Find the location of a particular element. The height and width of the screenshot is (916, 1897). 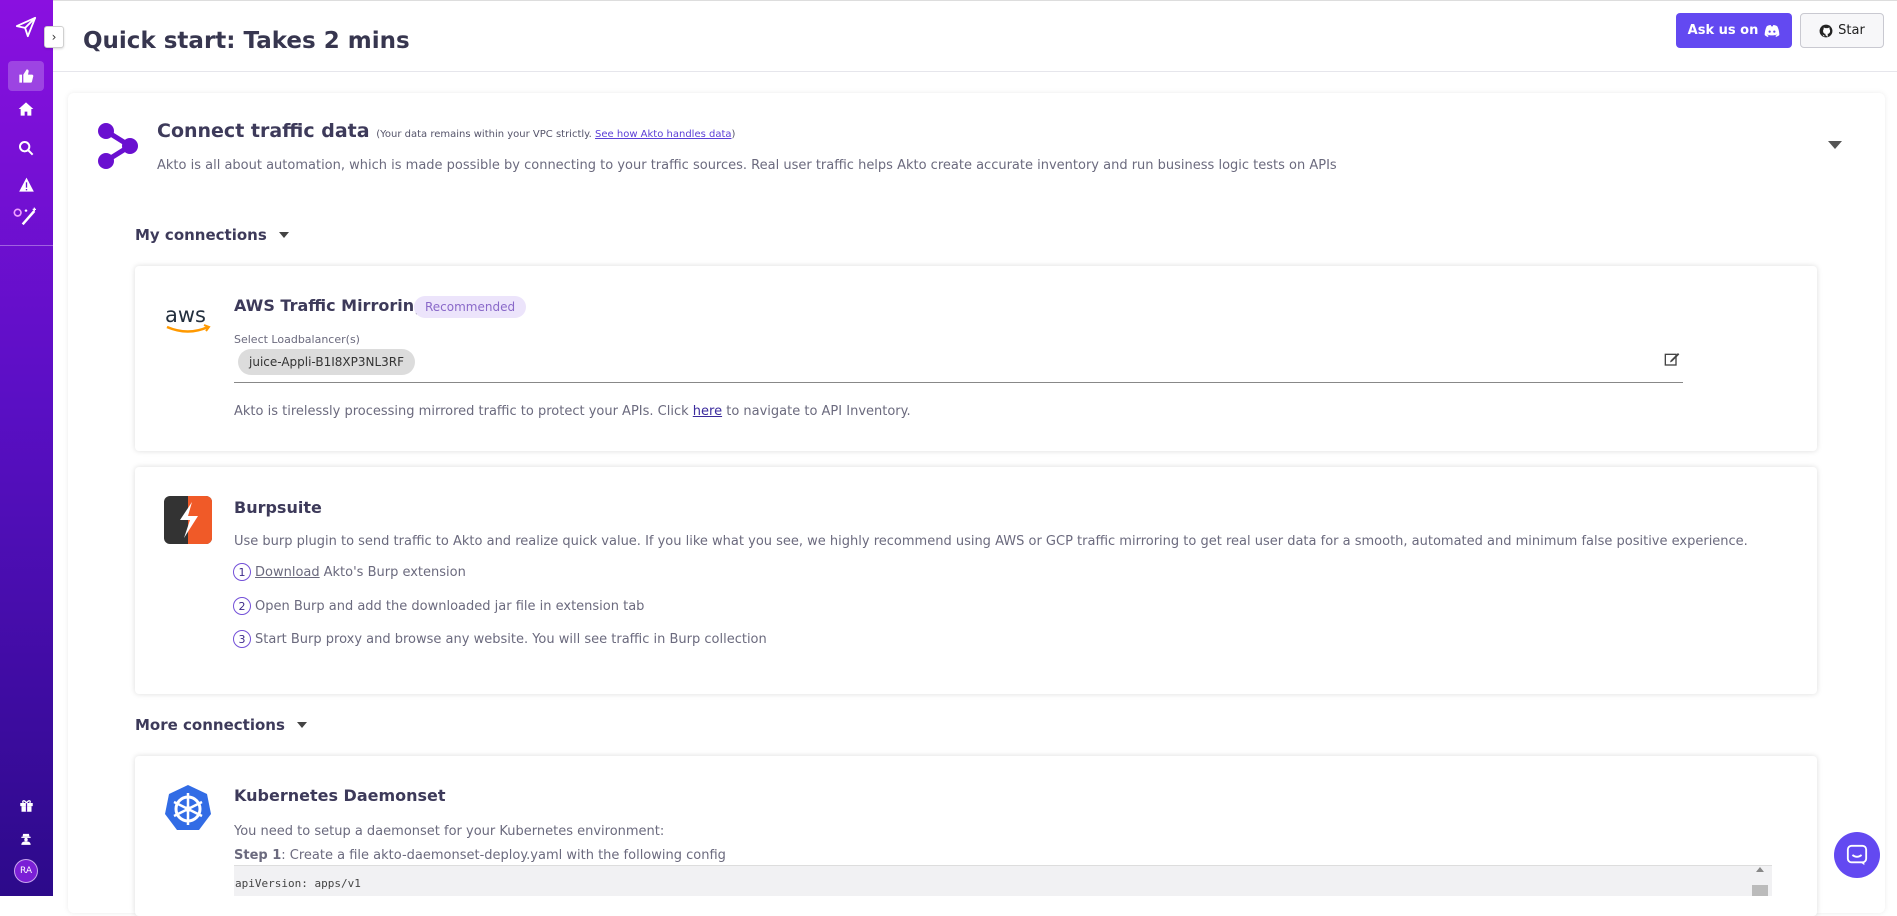

edit-icon is located at coordinates (1672, 361).